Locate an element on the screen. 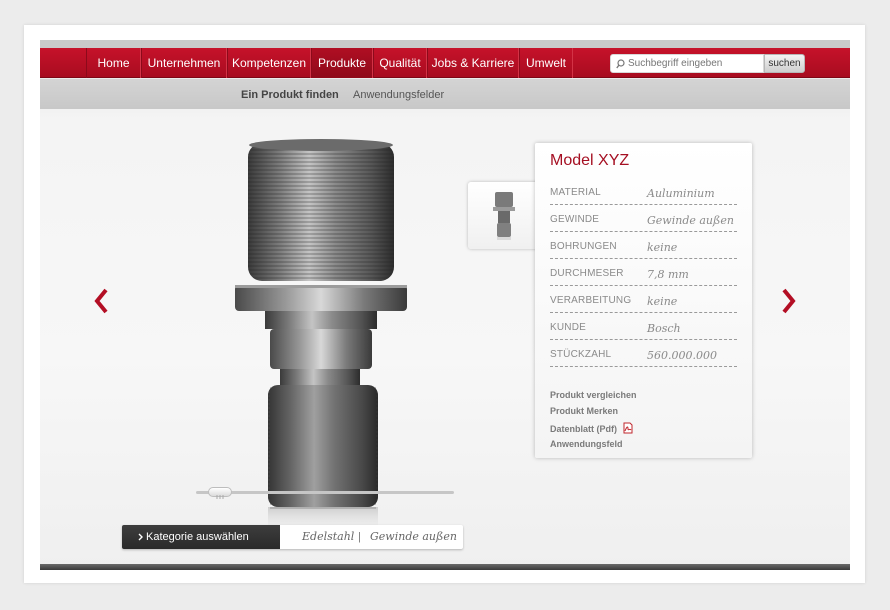  spec-label: MATERIAL is located at coordinates (575, 192).